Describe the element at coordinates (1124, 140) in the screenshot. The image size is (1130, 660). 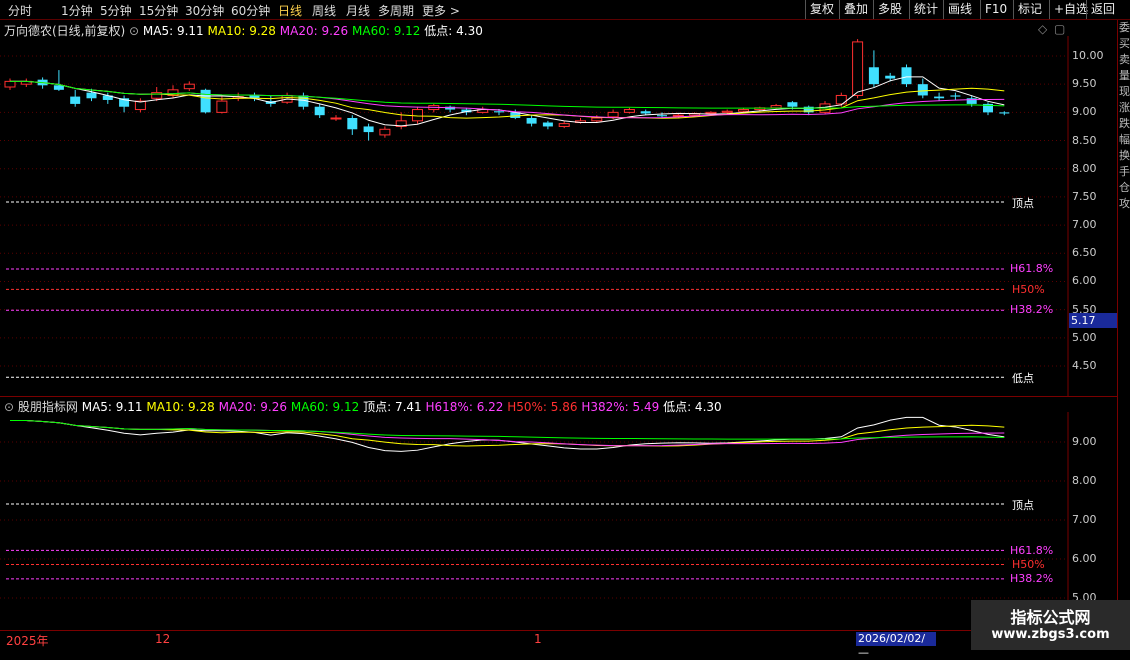
I see `right-strip-char: 幅` at that location.